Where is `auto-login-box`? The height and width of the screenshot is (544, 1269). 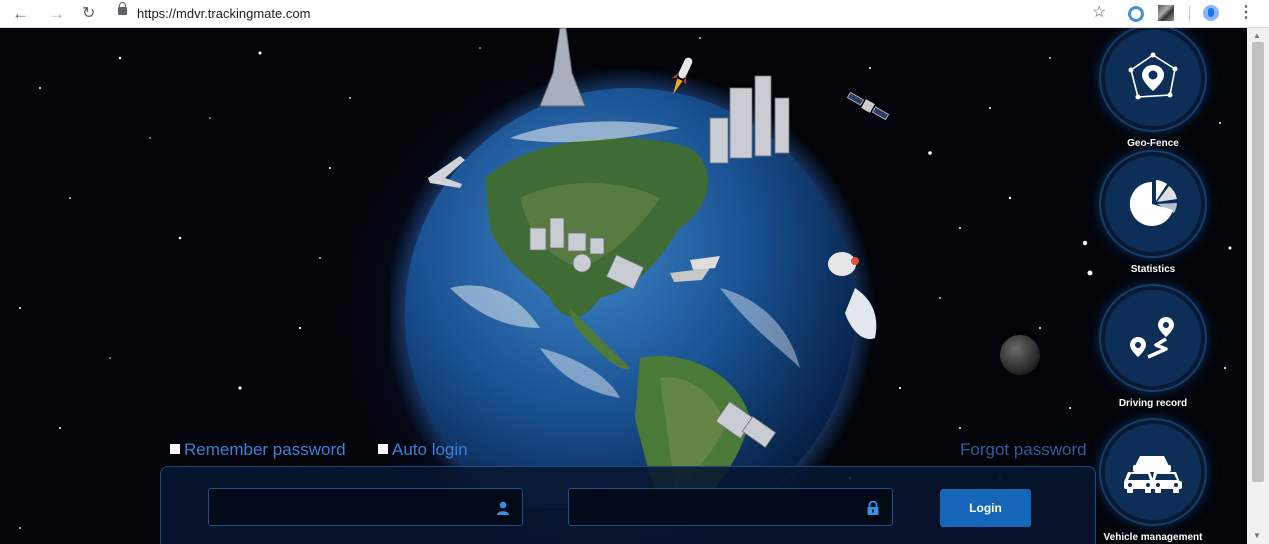
auto-login-box is located at coordinates (383, 449).